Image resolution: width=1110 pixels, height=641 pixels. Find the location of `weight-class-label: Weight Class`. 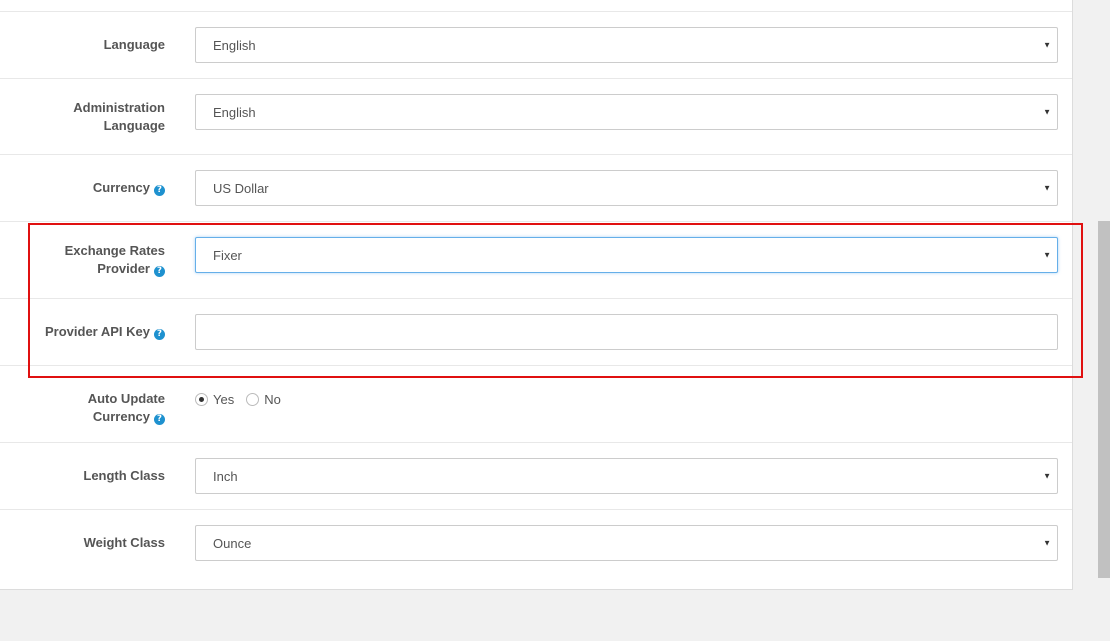

weight-class-label: Weight Class is located at coordinates (124, 542).